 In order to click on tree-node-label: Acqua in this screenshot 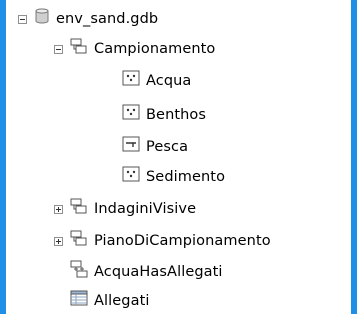, I will do `click(169, 81)`.